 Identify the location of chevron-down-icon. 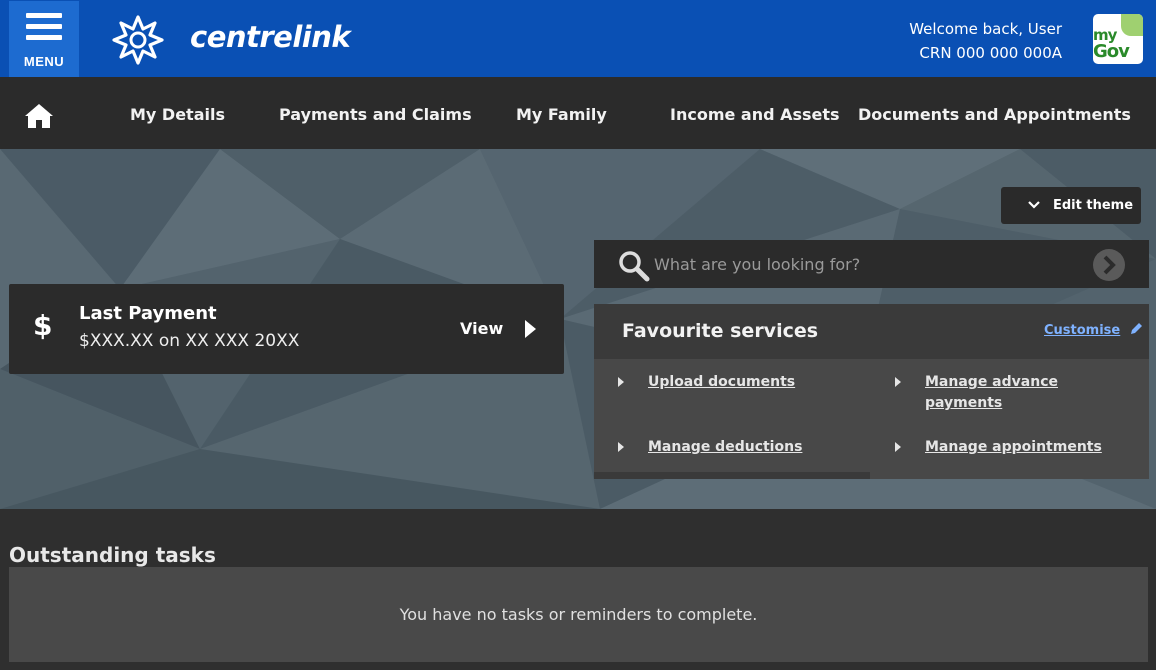
(1034, 205).